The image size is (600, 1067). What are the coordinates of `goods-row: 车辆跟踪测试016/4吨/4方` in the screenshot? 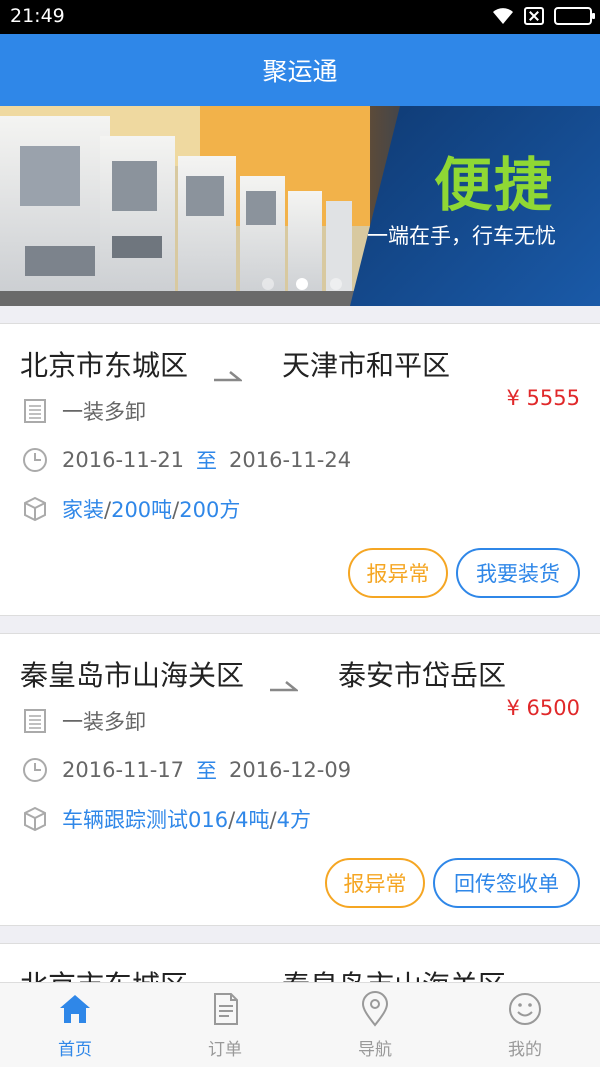 It's located at (166, 819).